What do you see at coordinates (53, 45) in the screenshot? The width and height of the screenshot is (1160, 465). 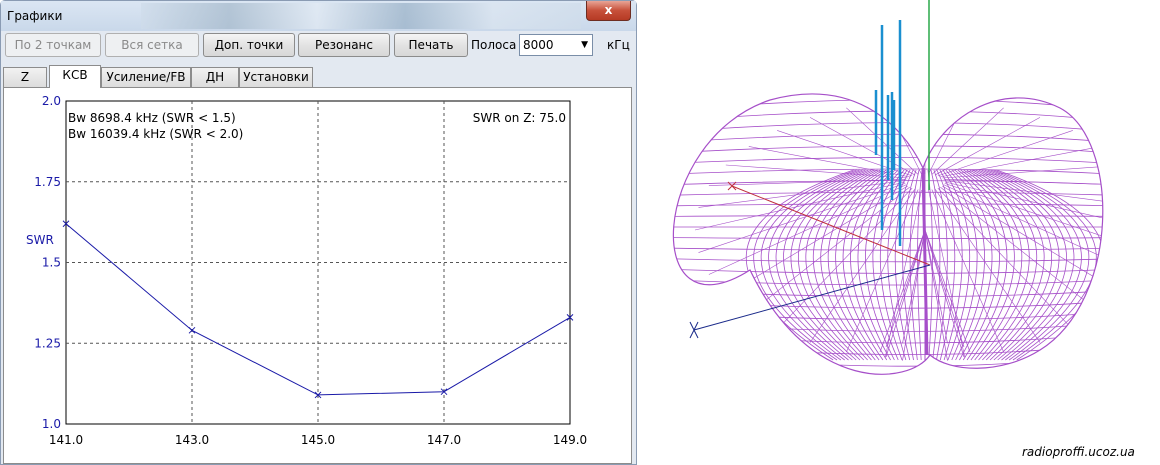 I see `two-points-button: По 2 точкам` at bounding box center [53, 45].